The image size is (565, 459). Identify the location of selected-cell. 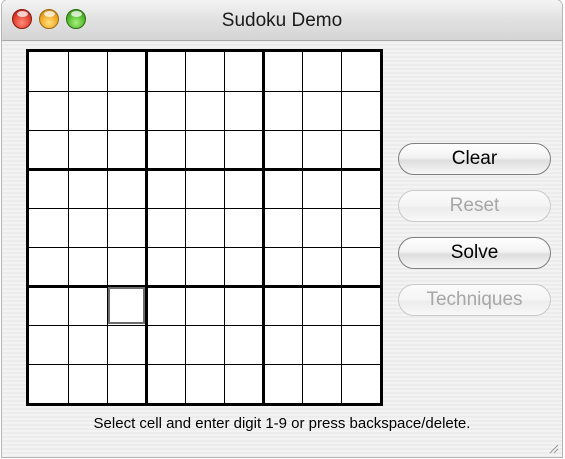
(126, 305).